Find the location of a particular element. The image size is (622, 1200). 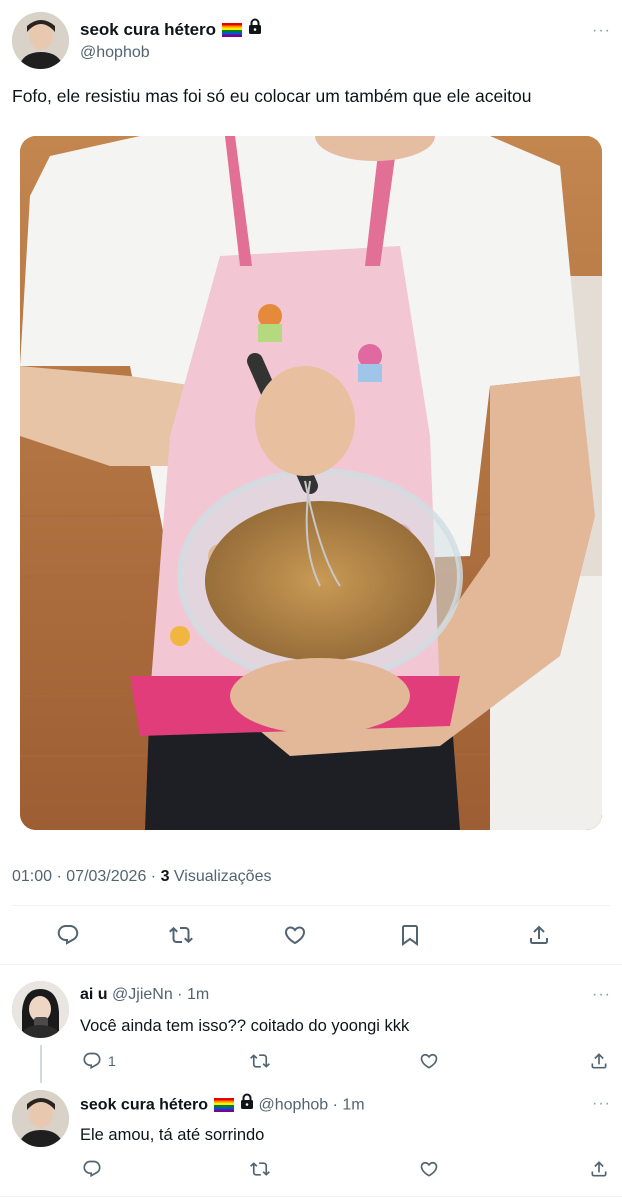

author-avatar is located at coordinates (40, 40).